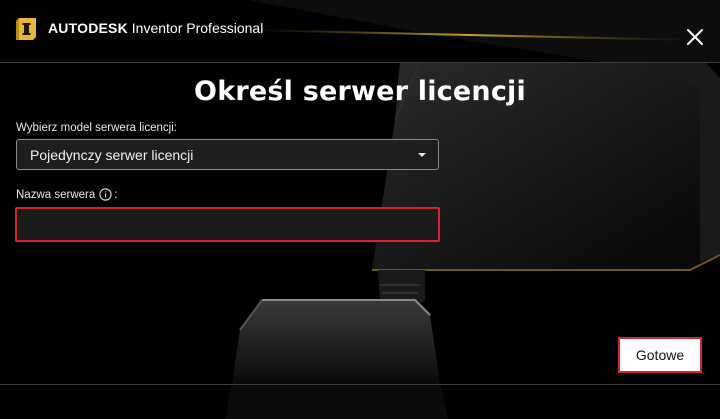 This screenshot has width=720, height=419. Describe the element at coordinates (360, 384) in the screenshot. I see `footer-divider` at that location.